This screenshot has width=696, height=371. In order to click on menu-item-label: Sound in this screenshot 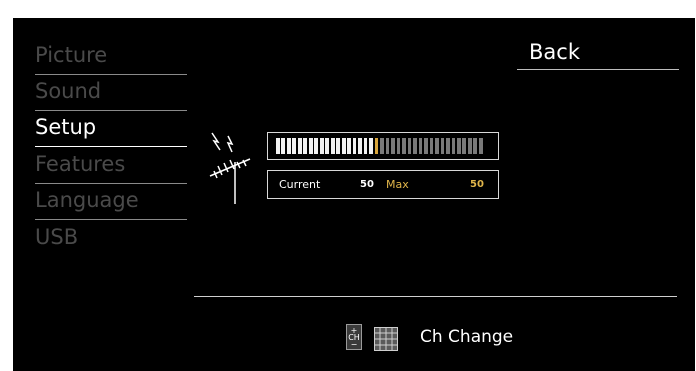, I will do `click(68, 91)`.